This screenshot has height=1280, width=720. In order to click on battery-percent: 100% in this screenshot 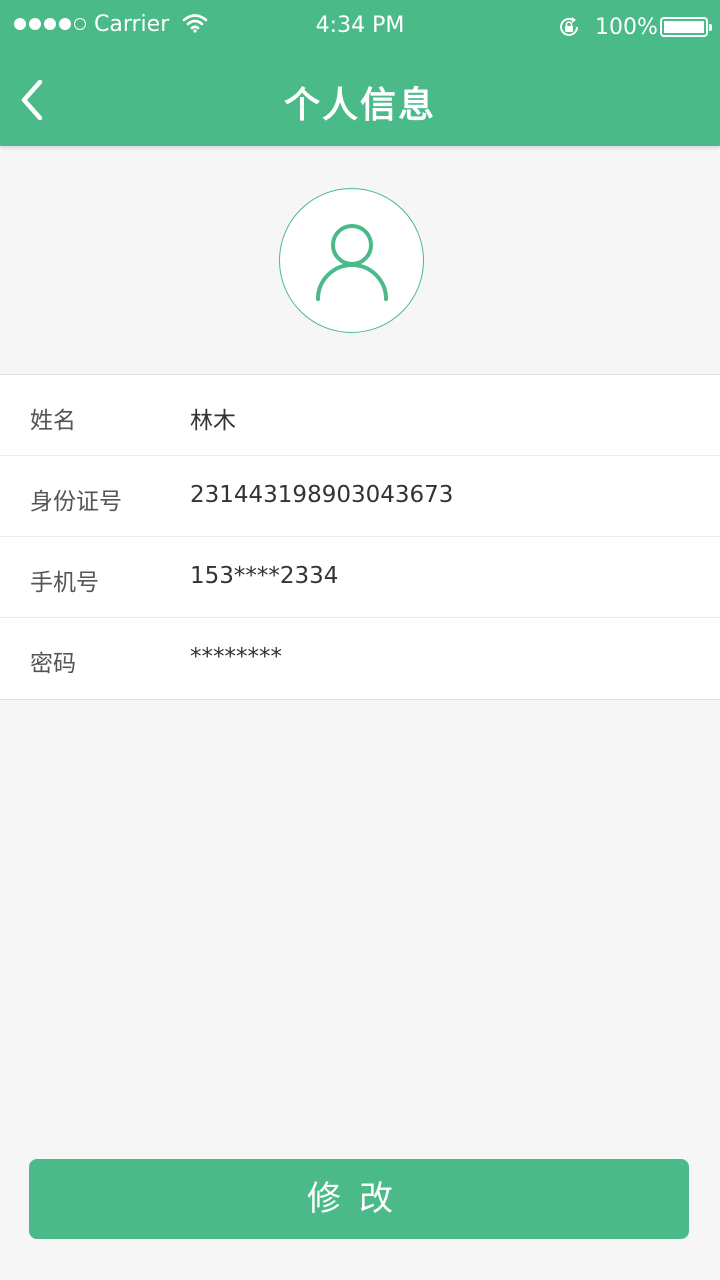, I will do `click(626, 27)`.